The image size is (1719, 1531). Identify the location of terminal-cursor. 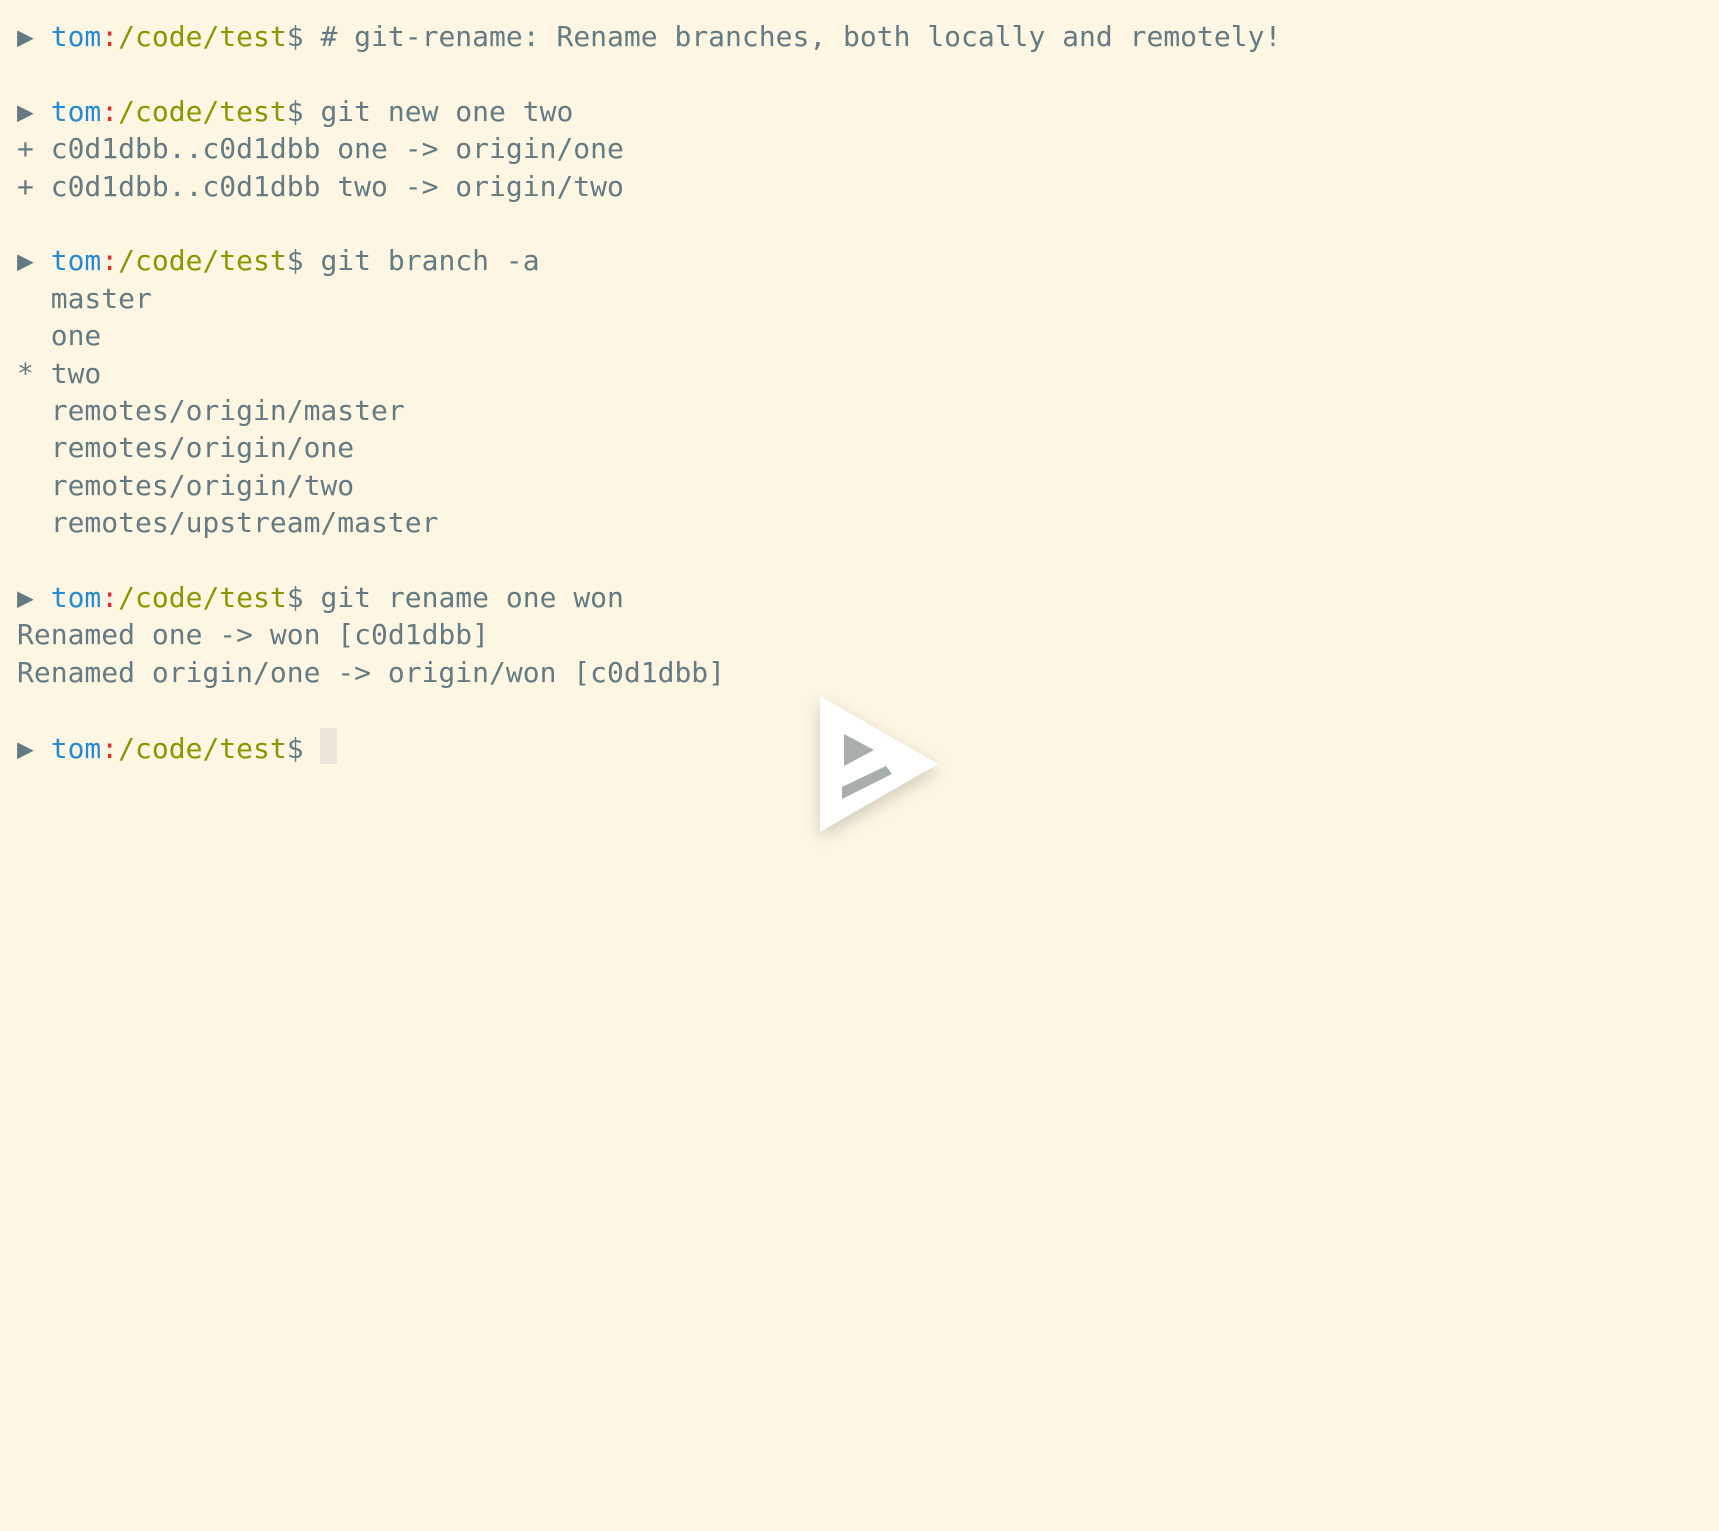
(329, 746).